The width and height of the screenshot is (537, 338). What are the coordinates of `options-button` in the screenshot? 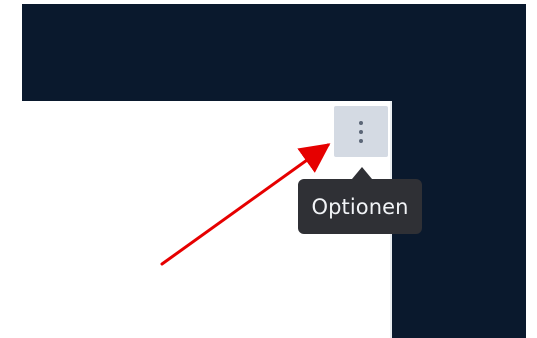 It's located at (361, 131).